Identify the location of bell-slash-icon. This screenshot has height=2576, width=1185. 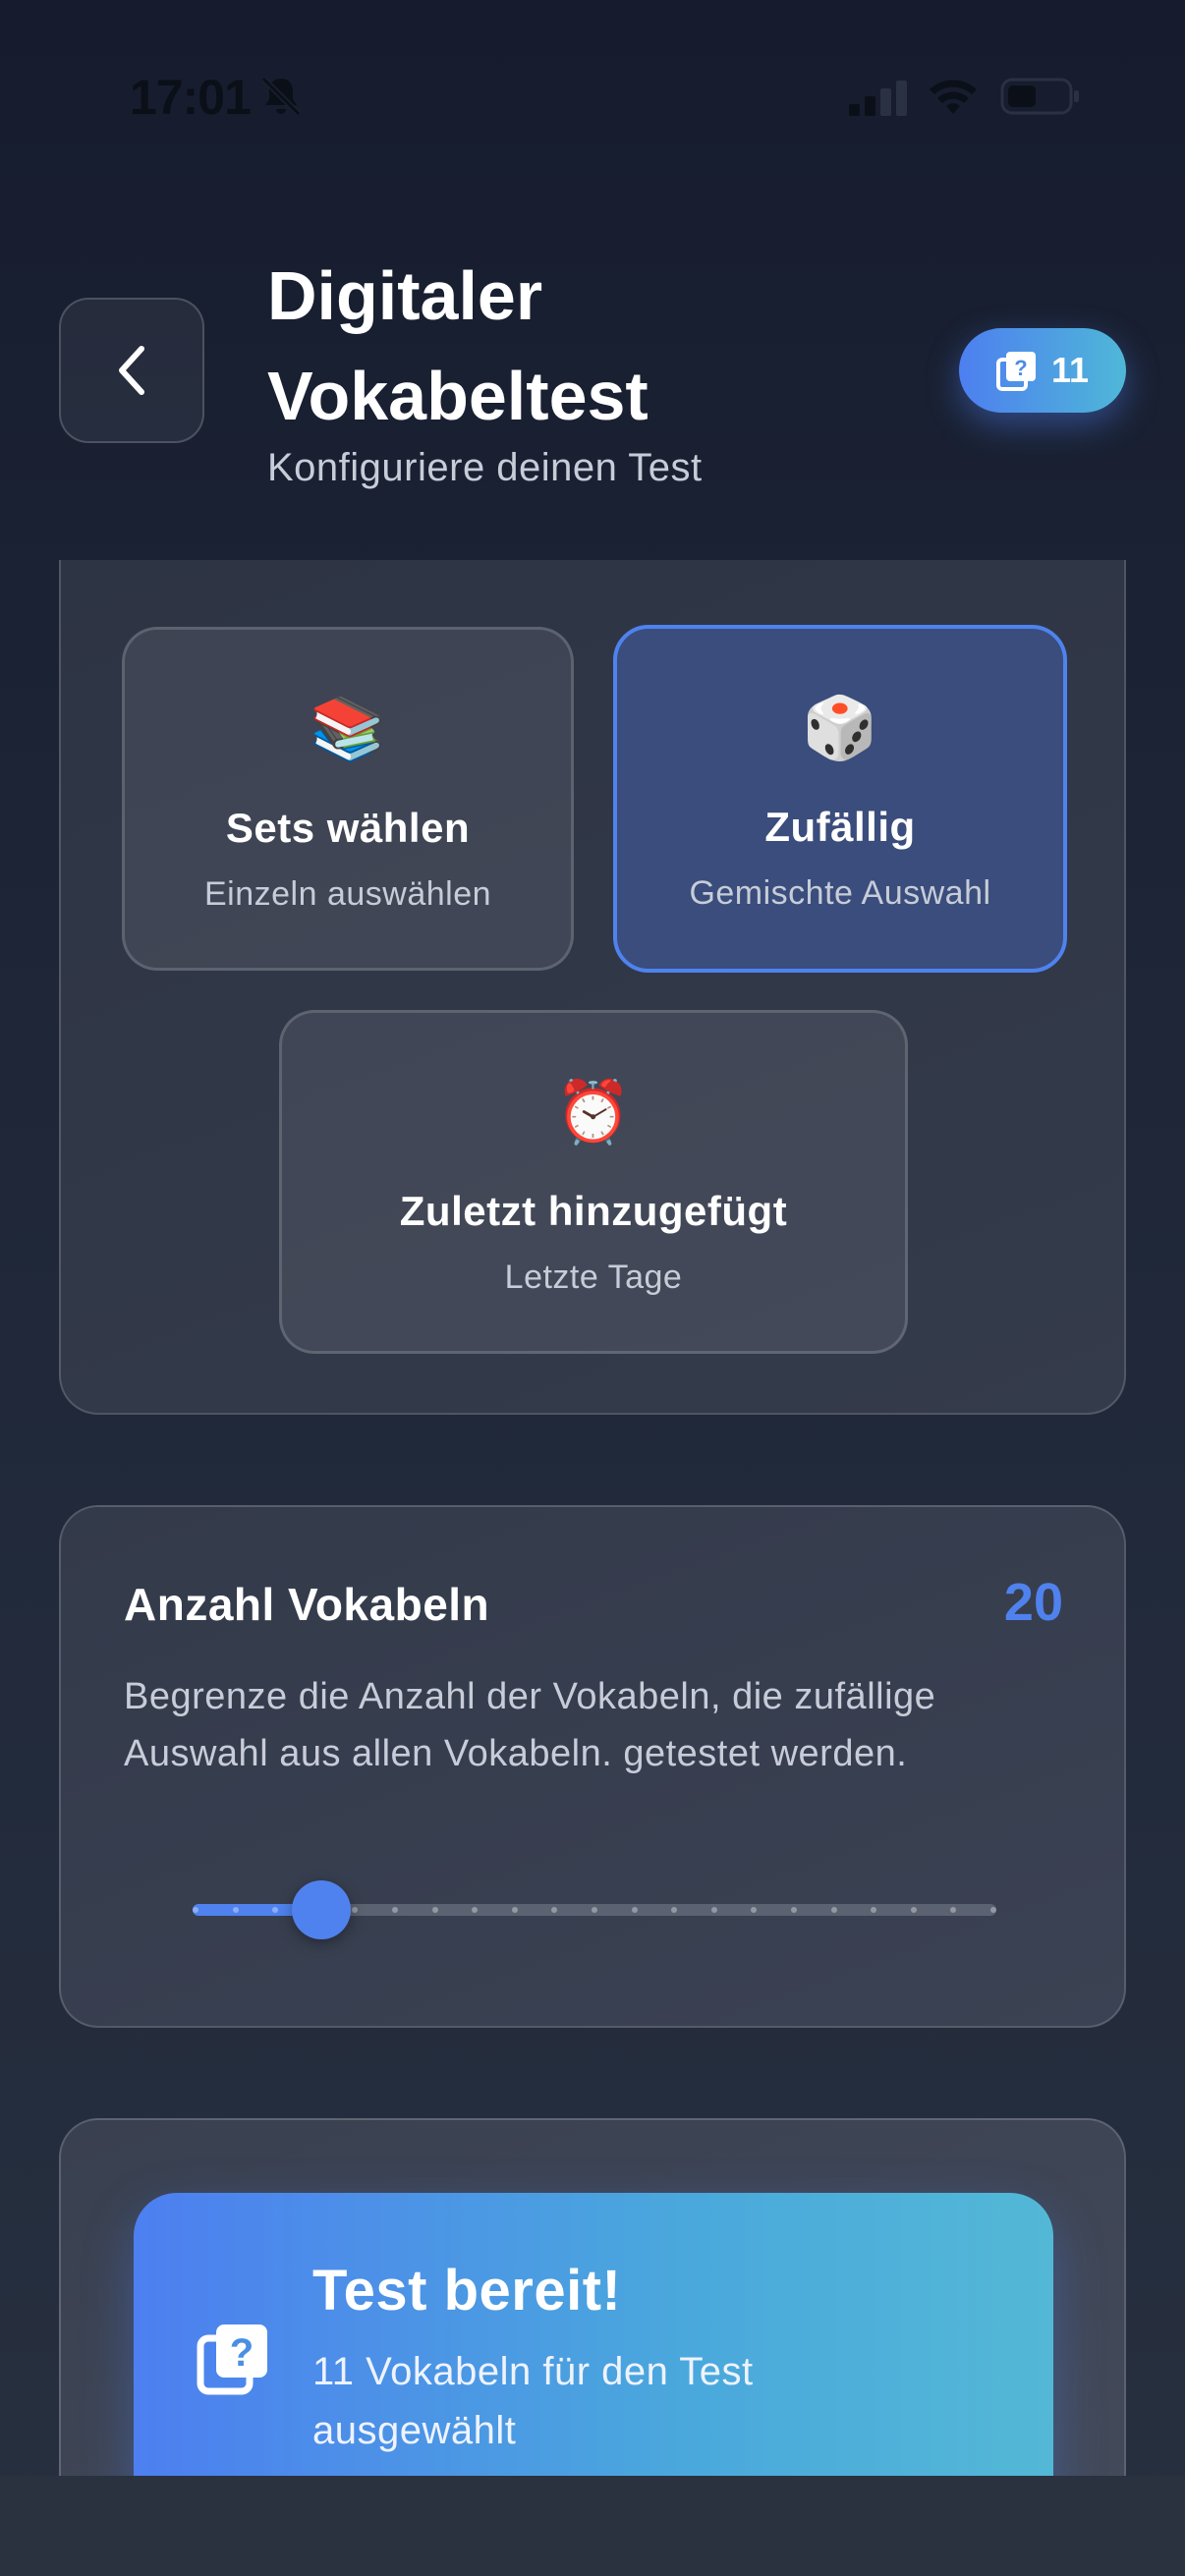
(281, 96).